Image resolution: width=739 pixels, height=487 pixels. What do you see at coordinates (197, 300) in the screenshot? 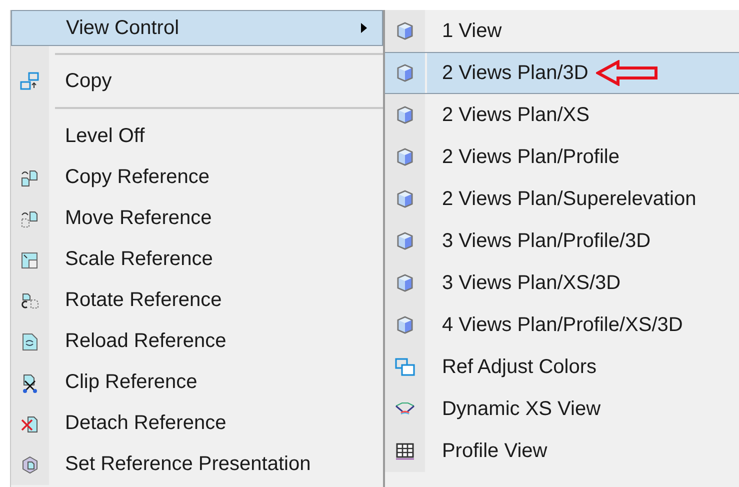
I see `menu-item: Rotate Reference` at bounding box center [197, 300].